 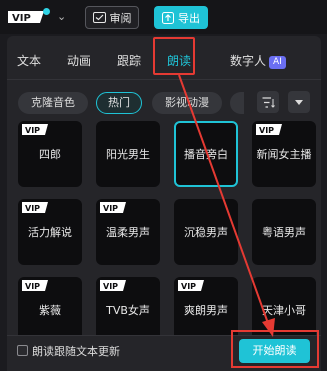 I want to click on voice-name: 活力解说, so click(x=50, y=232).